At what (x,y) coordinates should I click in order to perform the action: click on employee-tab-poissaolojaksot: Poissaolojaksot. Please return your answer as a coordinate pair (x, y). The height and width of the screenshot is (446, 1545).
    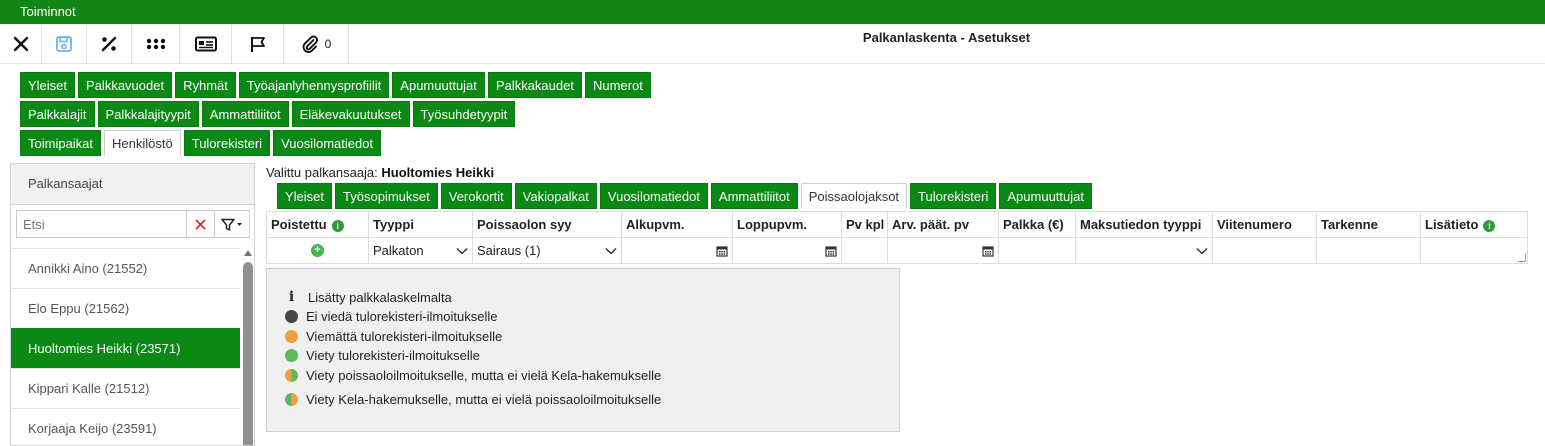
    Looking at the image, I should click on (854, 196).